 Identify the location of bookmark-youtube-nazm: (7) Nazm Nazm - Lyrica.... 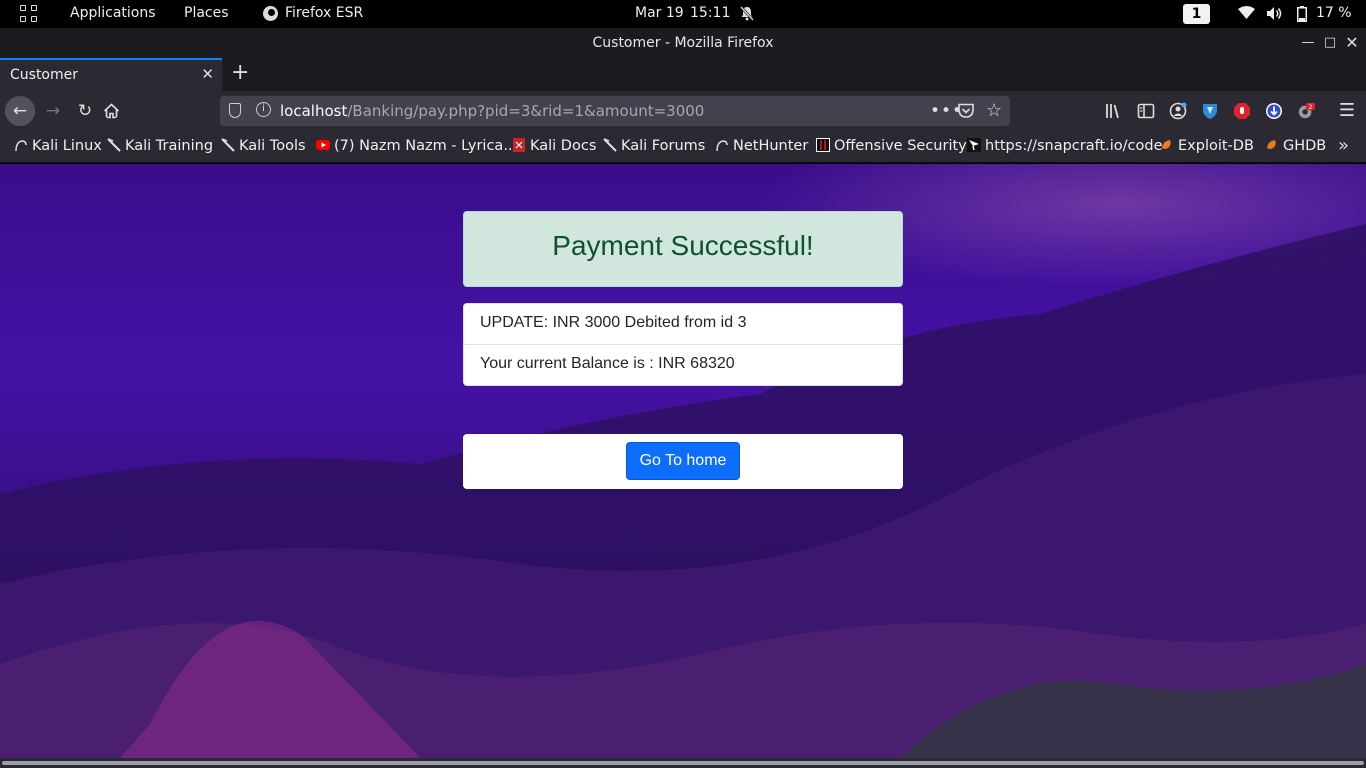
(416, 146).